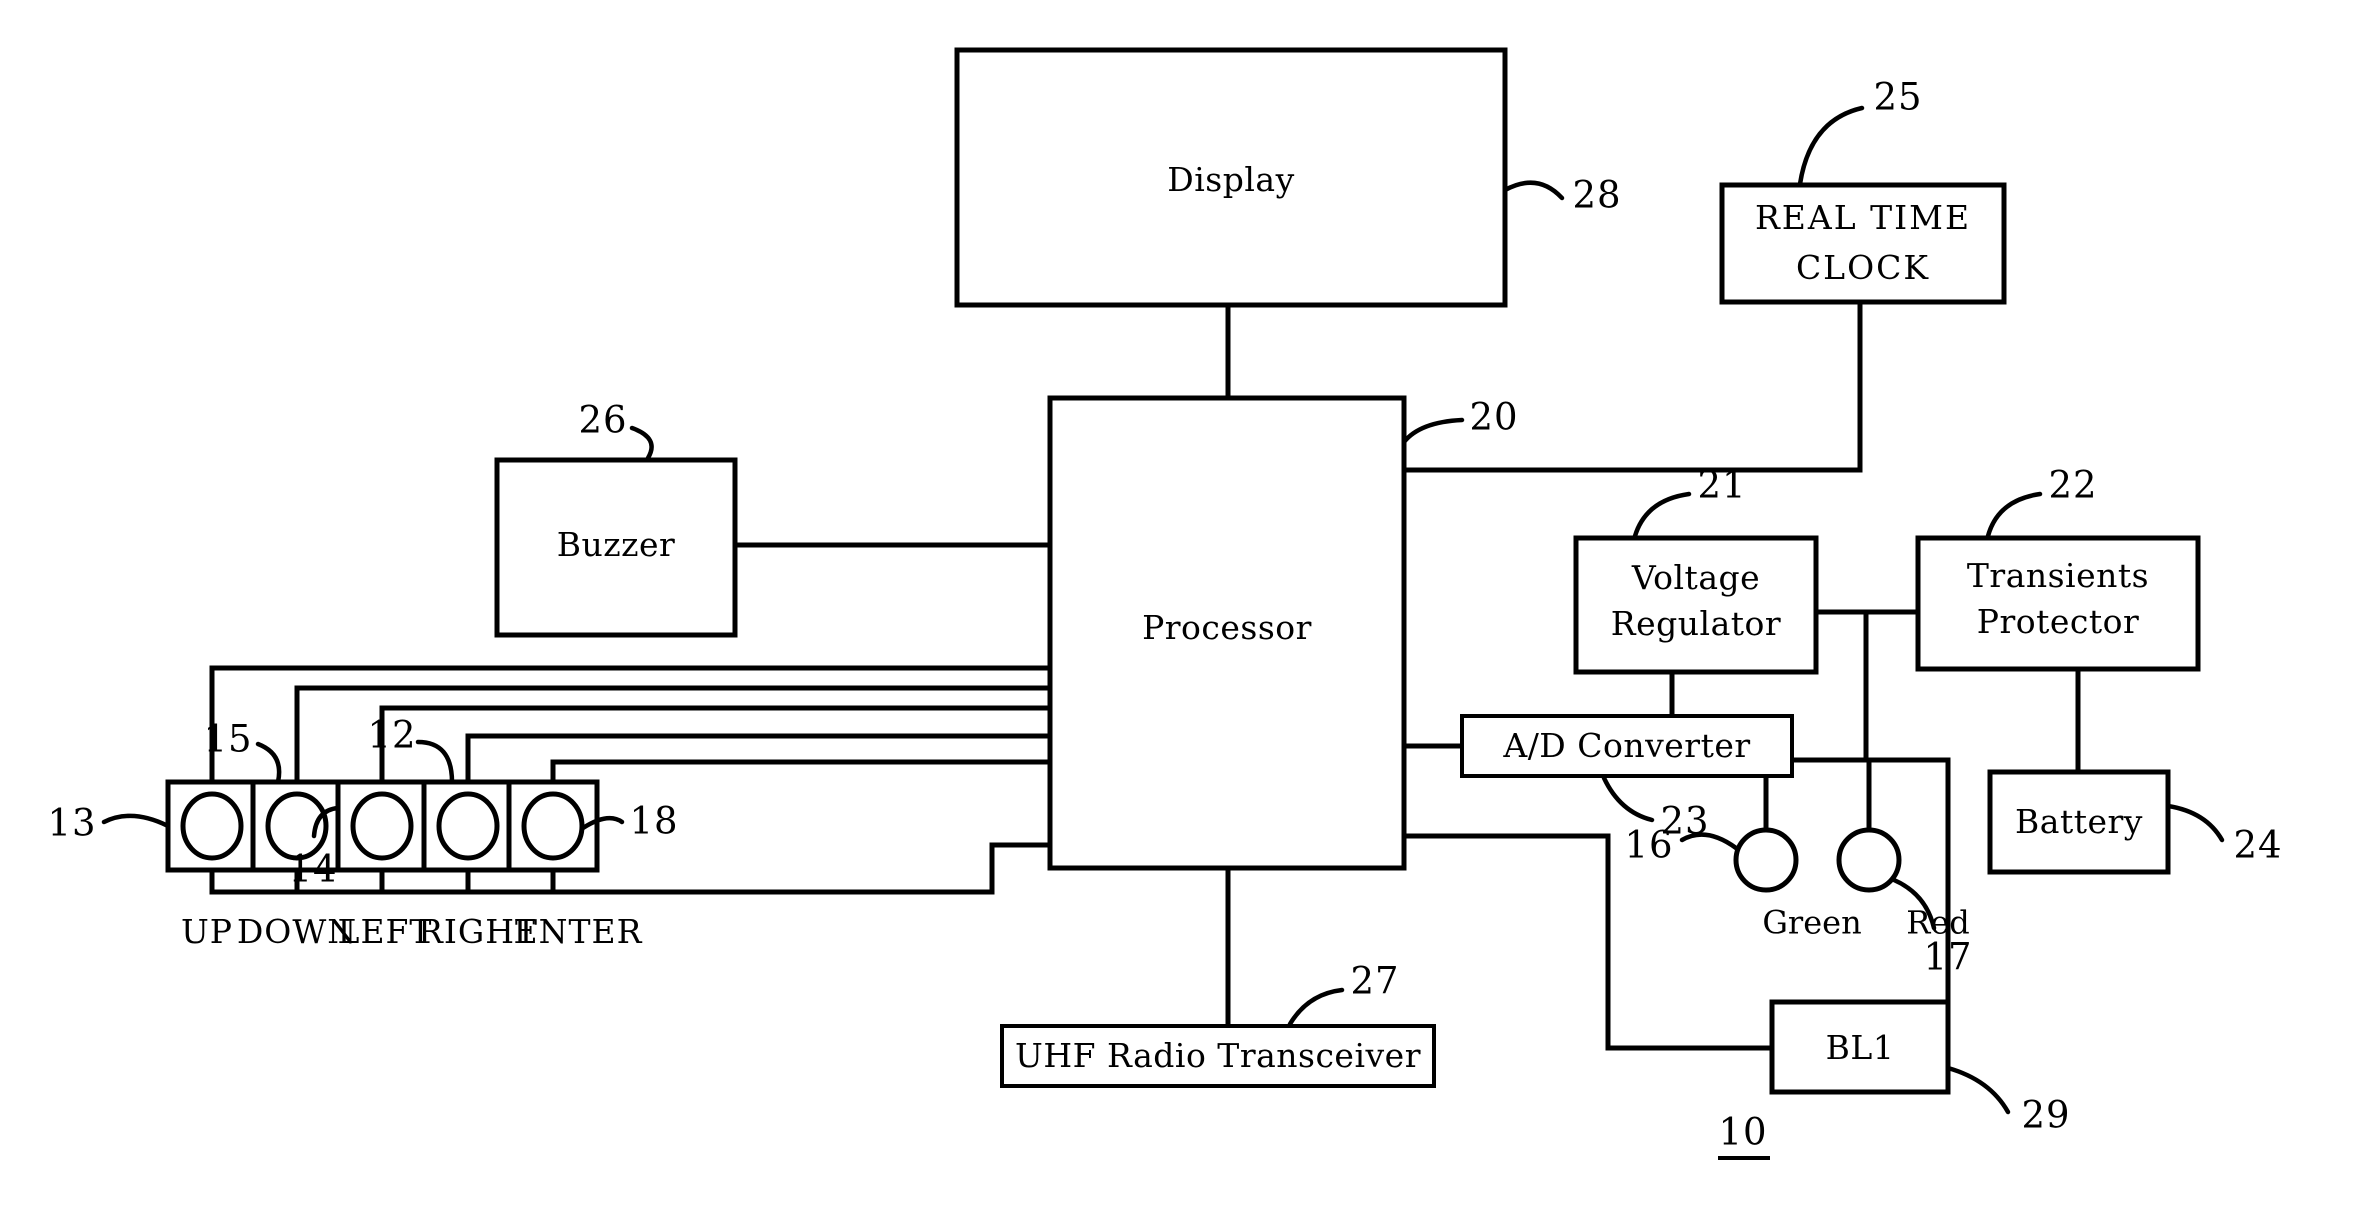  Describe the element at coordinates (2072, 485) in the screenshot. I see `ref-22: 22` at that location.